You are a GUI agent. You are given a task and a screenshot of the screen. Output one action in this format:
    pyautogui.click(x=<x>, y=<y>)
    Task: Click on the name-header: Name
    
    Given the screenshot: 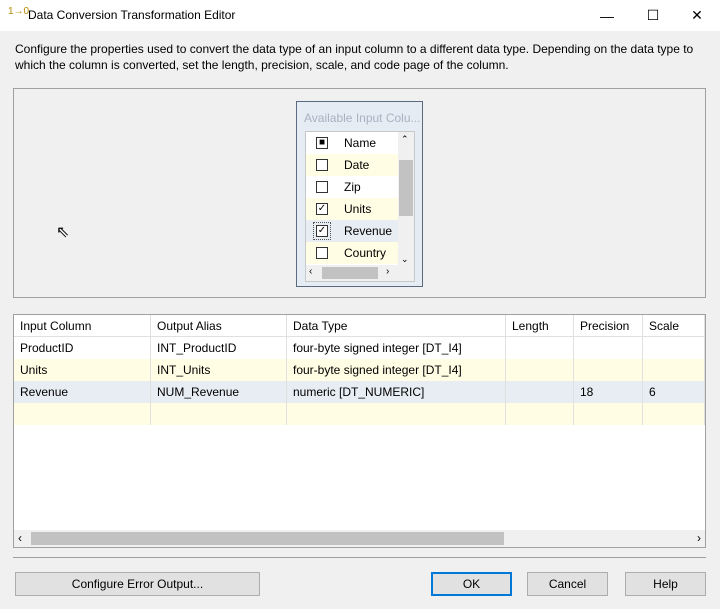 What is the action you would take?
    pyautogui.click(x=360, y=143)
    